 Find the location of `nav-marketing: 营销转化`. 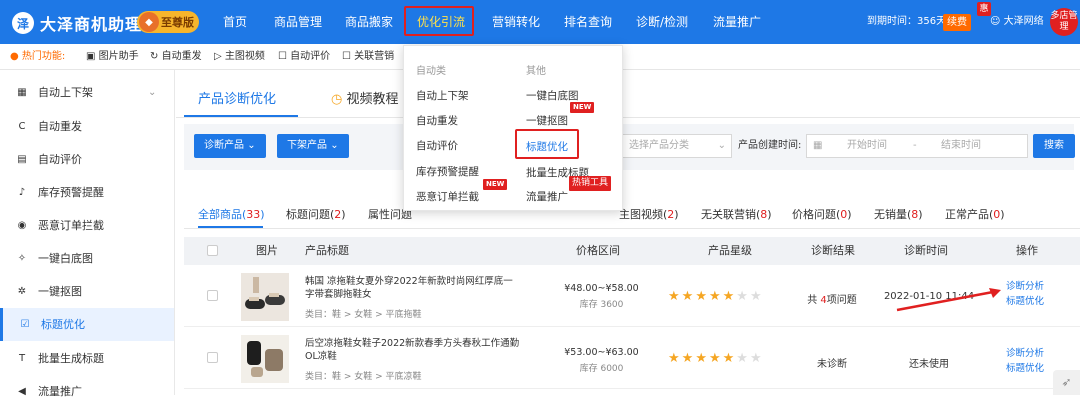

nav-marketing: 营销转化 is located at coordinates (516, 22).